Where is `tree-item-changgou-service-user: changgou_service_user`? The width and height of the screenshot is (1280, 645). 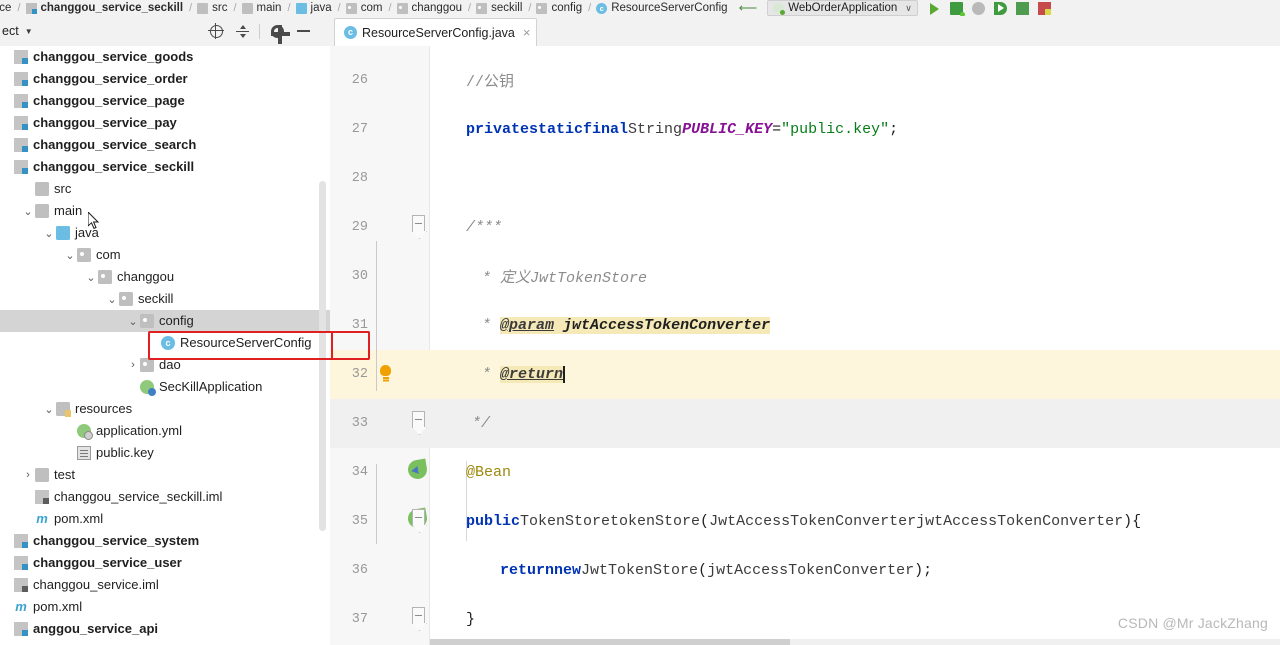
tree-item-changgou-service-user: changgou_service_user is located at coordinates (165, 563).